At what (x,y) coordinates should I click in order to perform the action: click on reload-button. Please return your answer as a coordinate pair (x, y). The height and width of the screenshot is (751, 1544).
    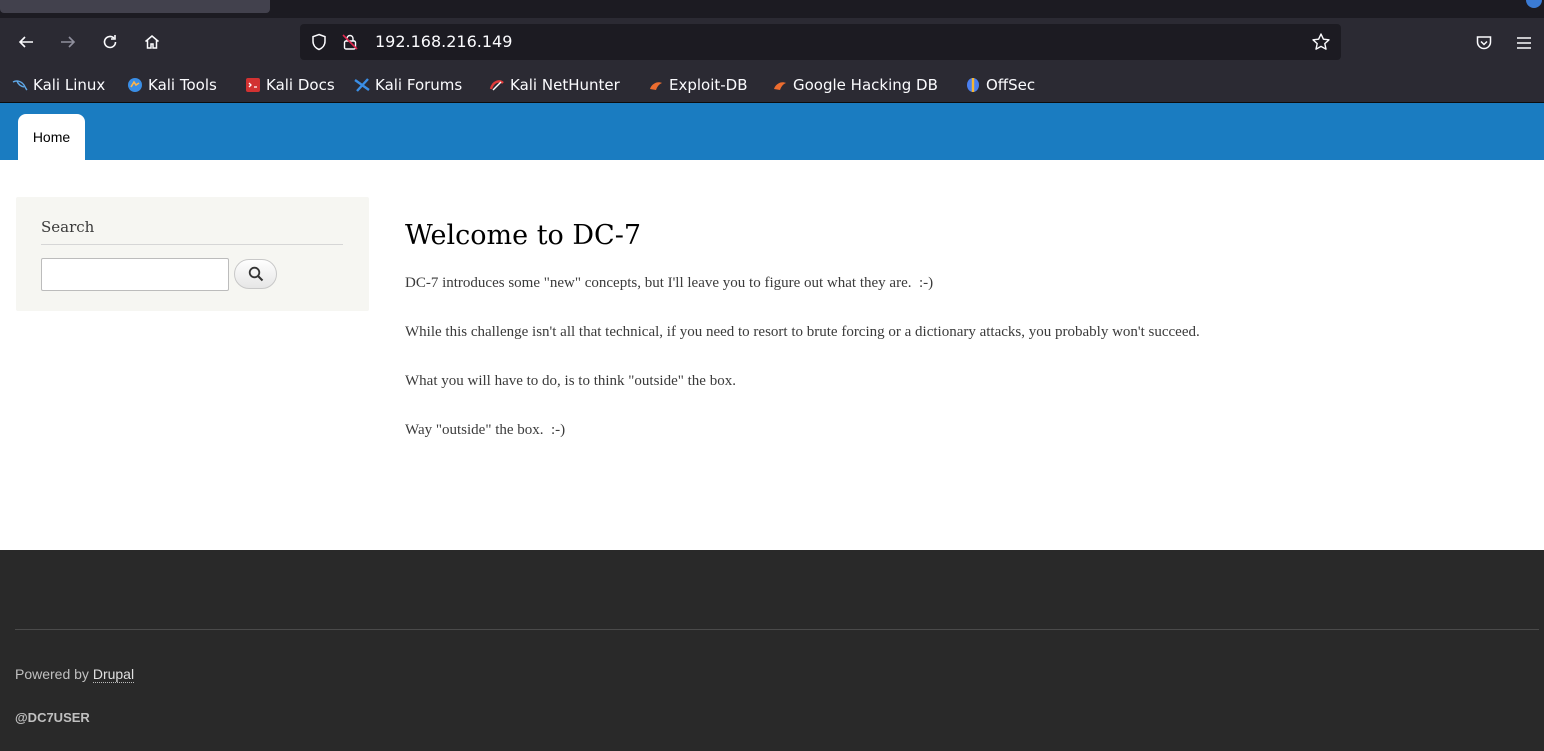
    Looking at the image, I should click on (110, 42).